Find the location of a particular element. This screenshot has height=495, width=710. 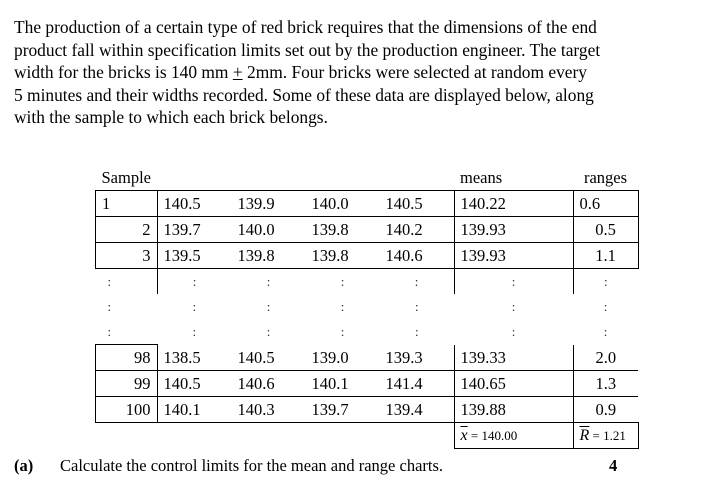

plus-minus-symbol: + is located at coordinates (237, 72).